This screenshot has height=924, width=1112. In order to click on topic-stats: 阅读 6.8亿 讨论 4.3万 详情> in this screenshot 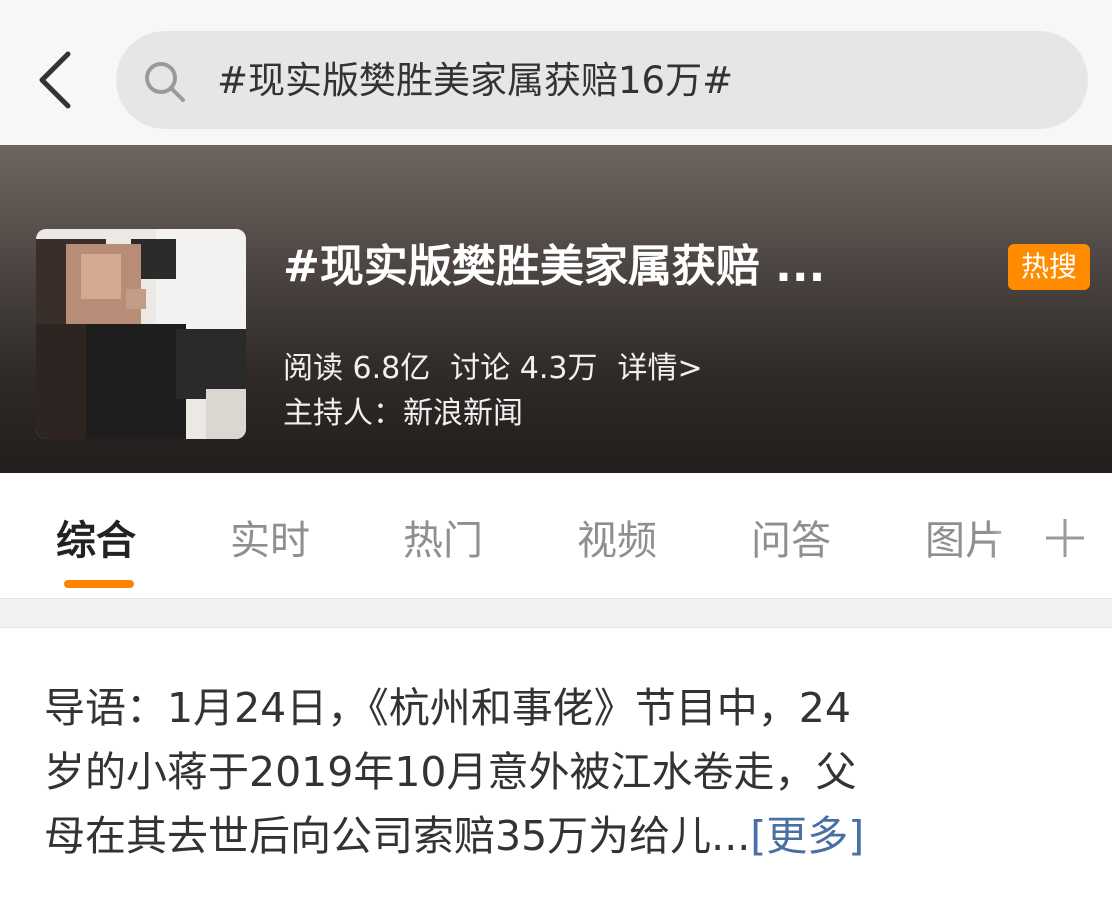, I will do `click(503, 369)`.